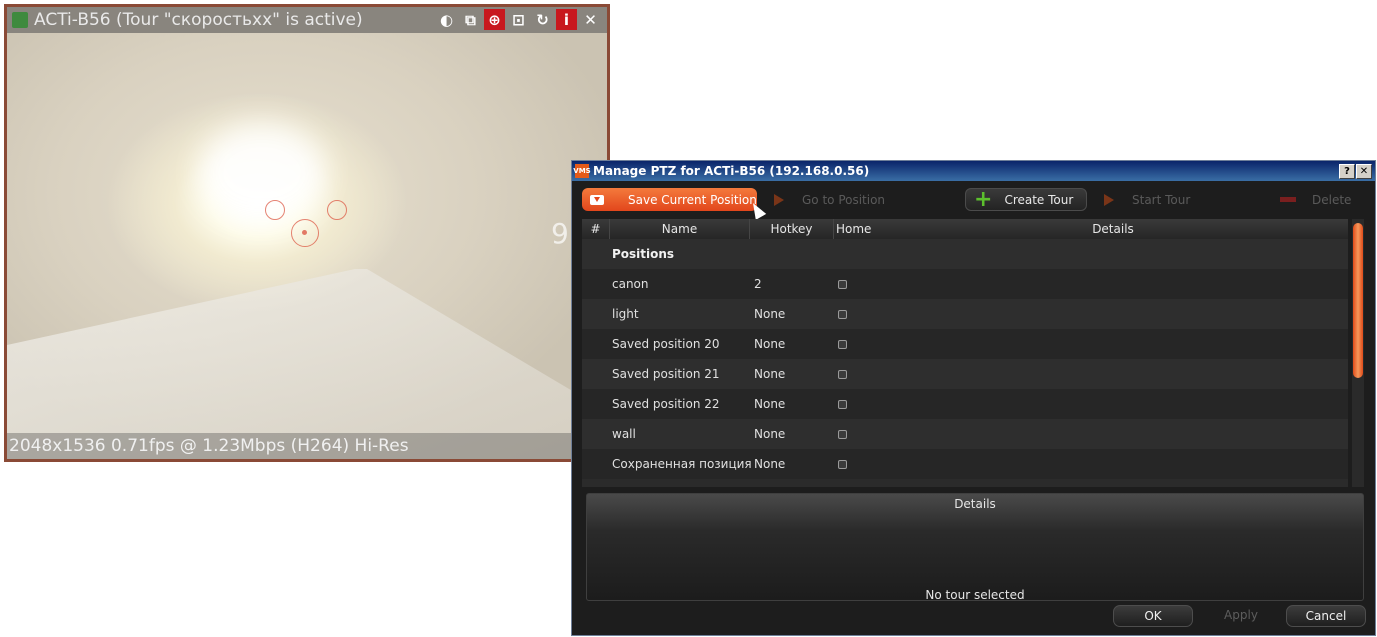 This screenshot has height=637, width=1377. Describe the element at coordinates (796, 284) in the screenshot. I see `position-hotkey: 2` at that location.